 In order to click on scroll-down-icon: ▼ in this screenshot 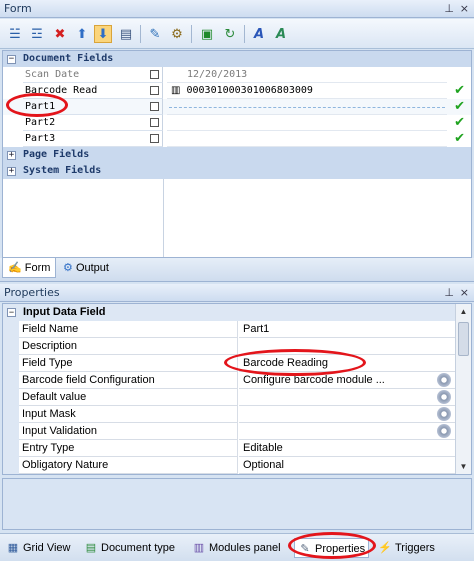, I will do `click(463, 466)`.